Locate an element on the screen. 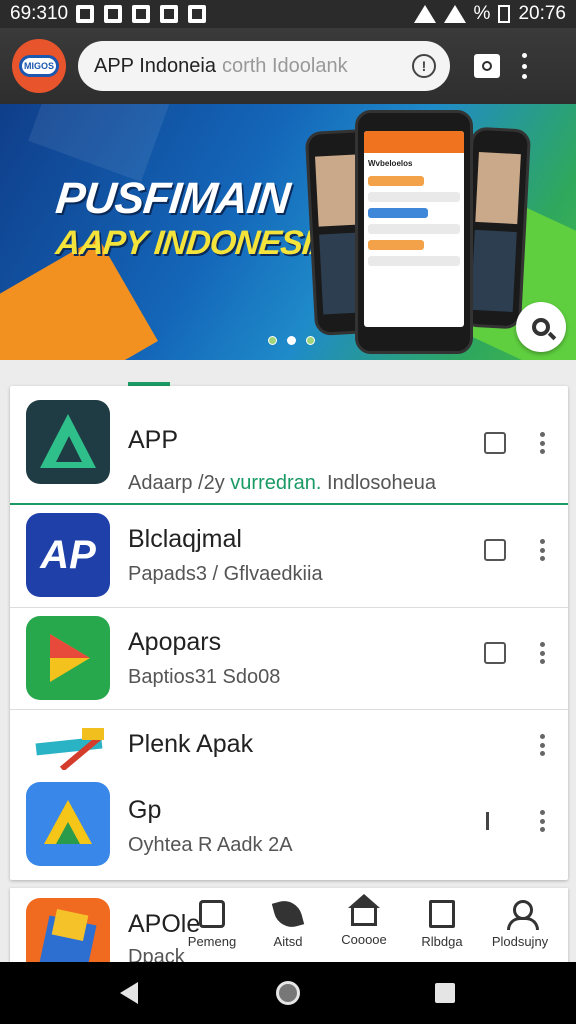 The height and width of the screenshot is (1024, 576). info-icon: ! is located at coordinates (424, 66).